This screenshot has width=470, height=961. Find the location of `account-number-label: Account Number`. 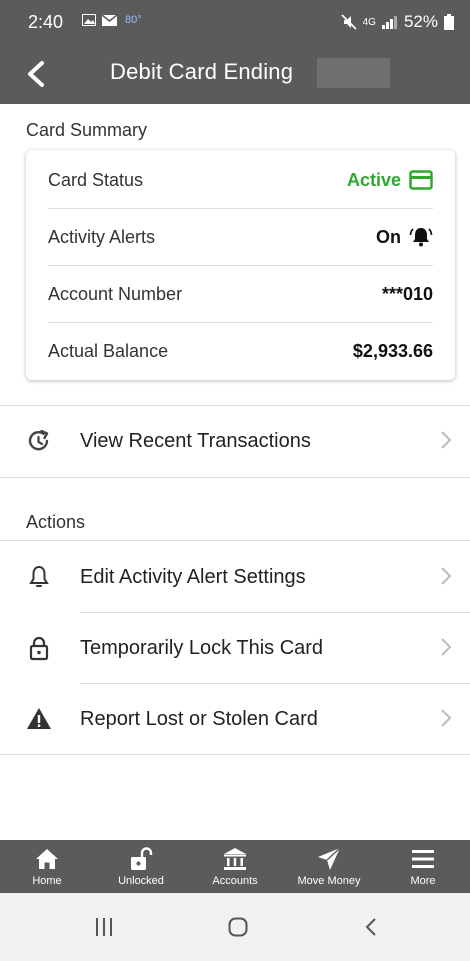

account-number-label: Account Number is located at coordinates (115, 293).